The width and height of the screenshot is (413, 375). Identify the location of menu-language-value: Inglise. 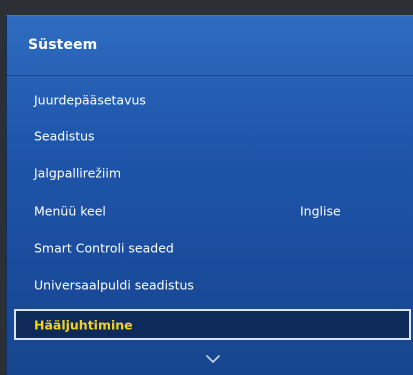
(320, 211).